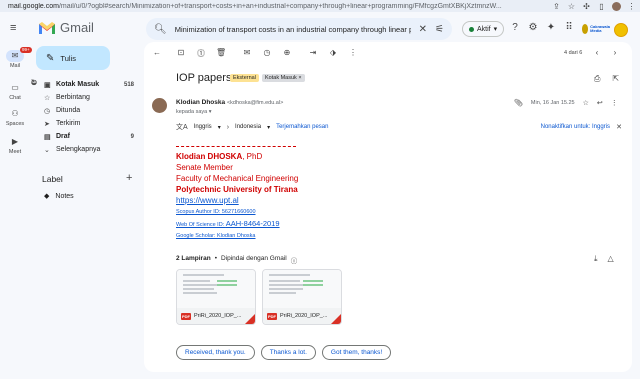 The image size is (640, 379). What do you see at coordinates (253, 223) in the screenshot?
I see `wos-link: AAH-8464-2019` at bounding box center [253, 223].